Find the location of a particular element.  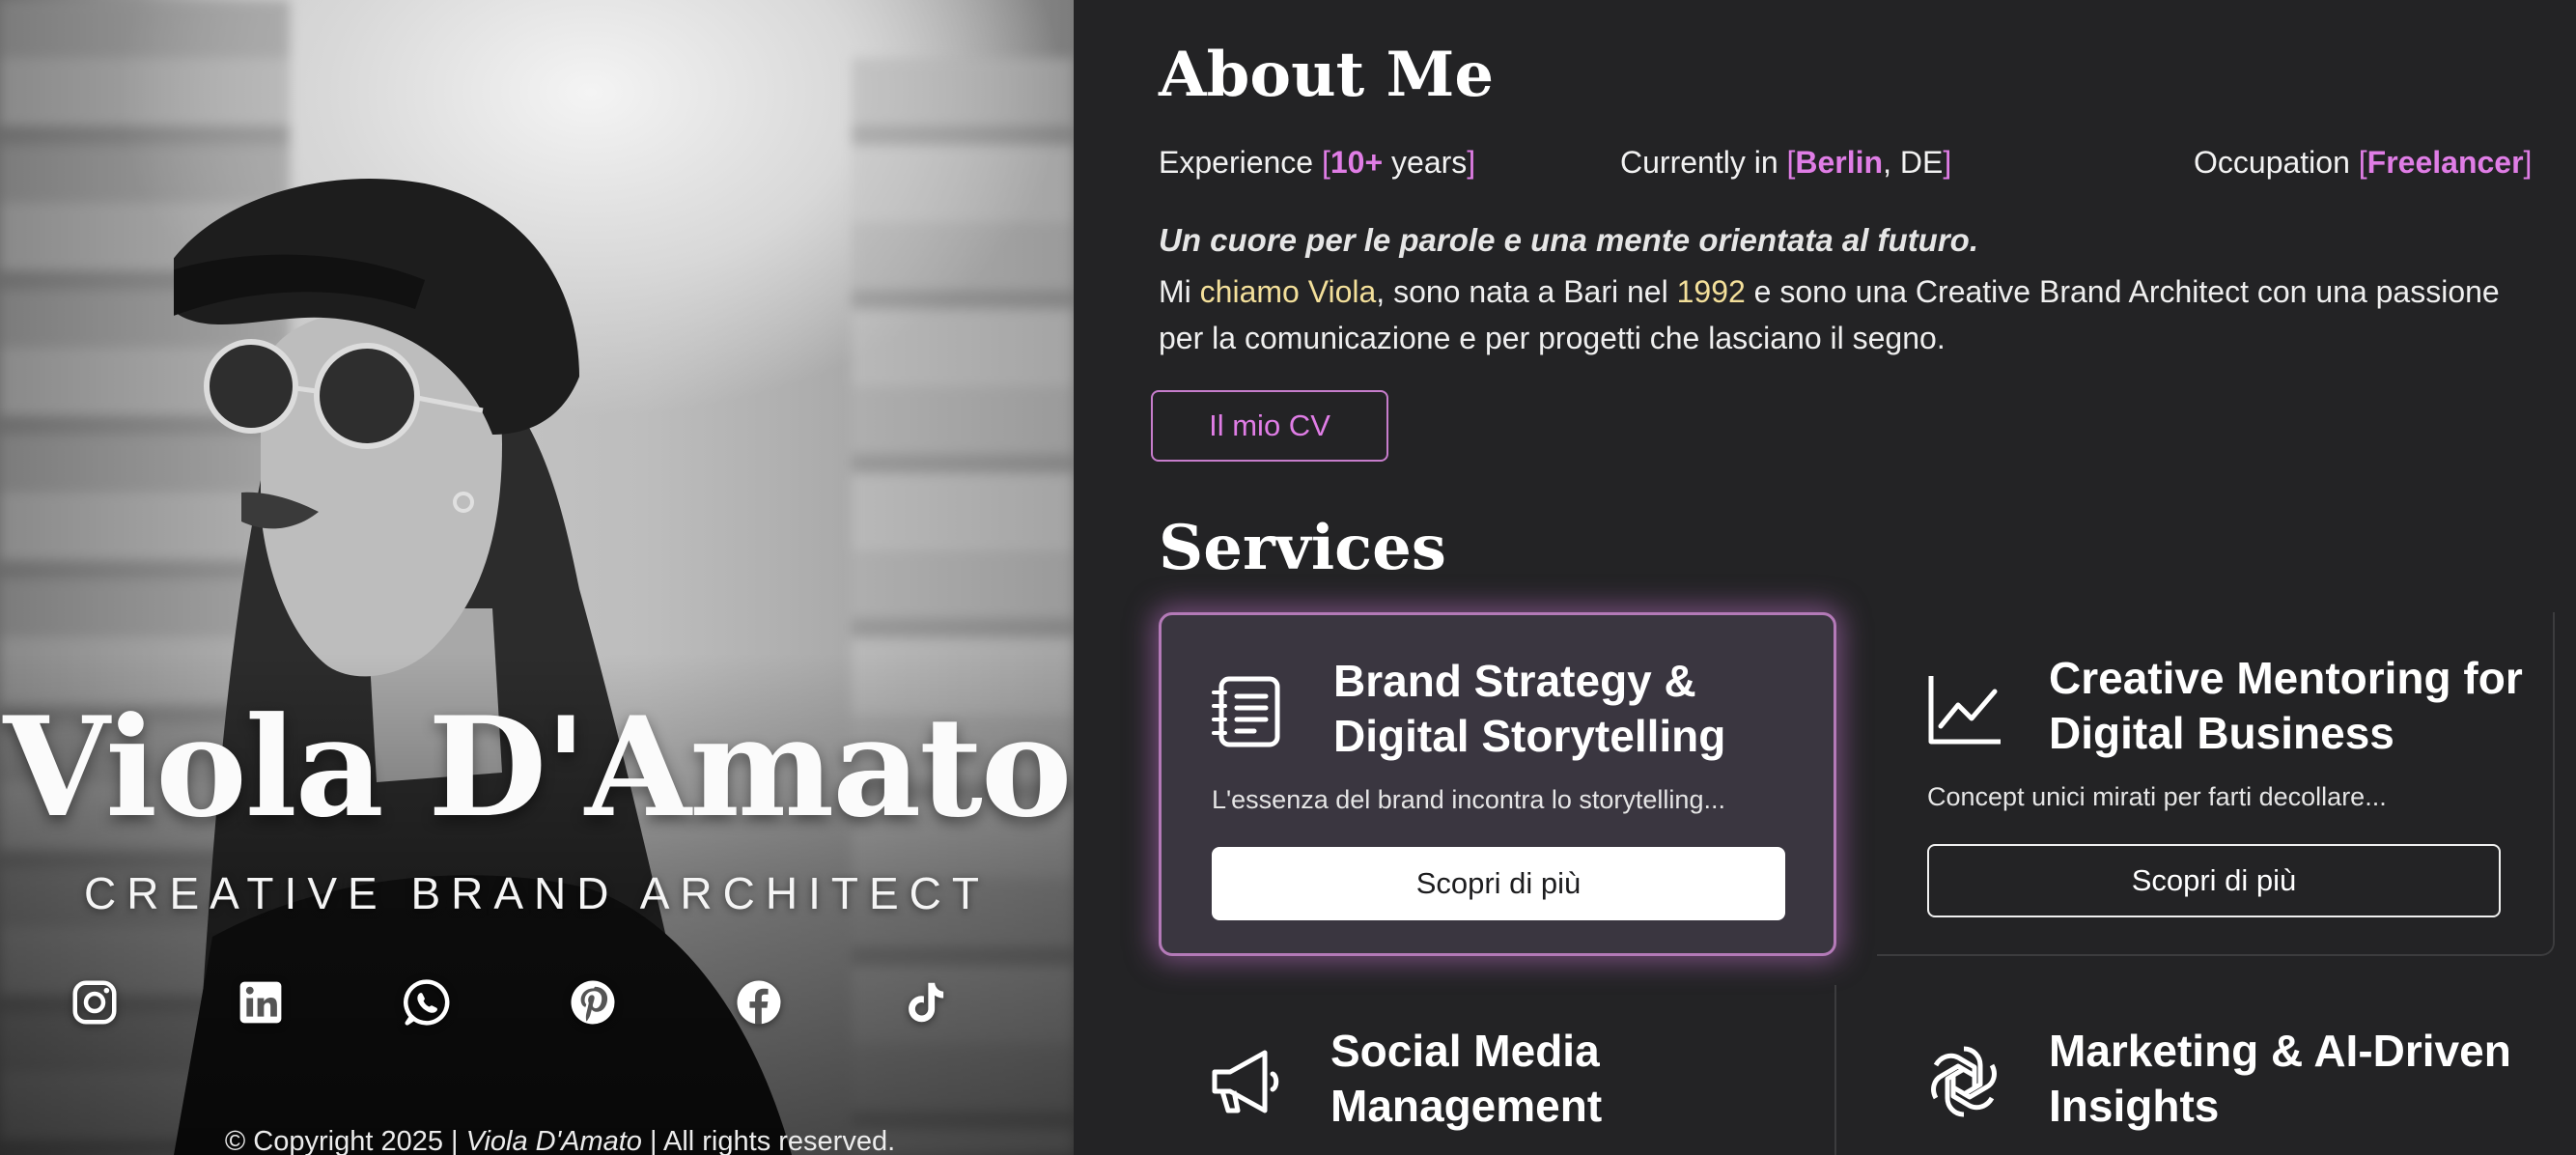

fact-label: Currently in is located at coordinates (1699, 162).